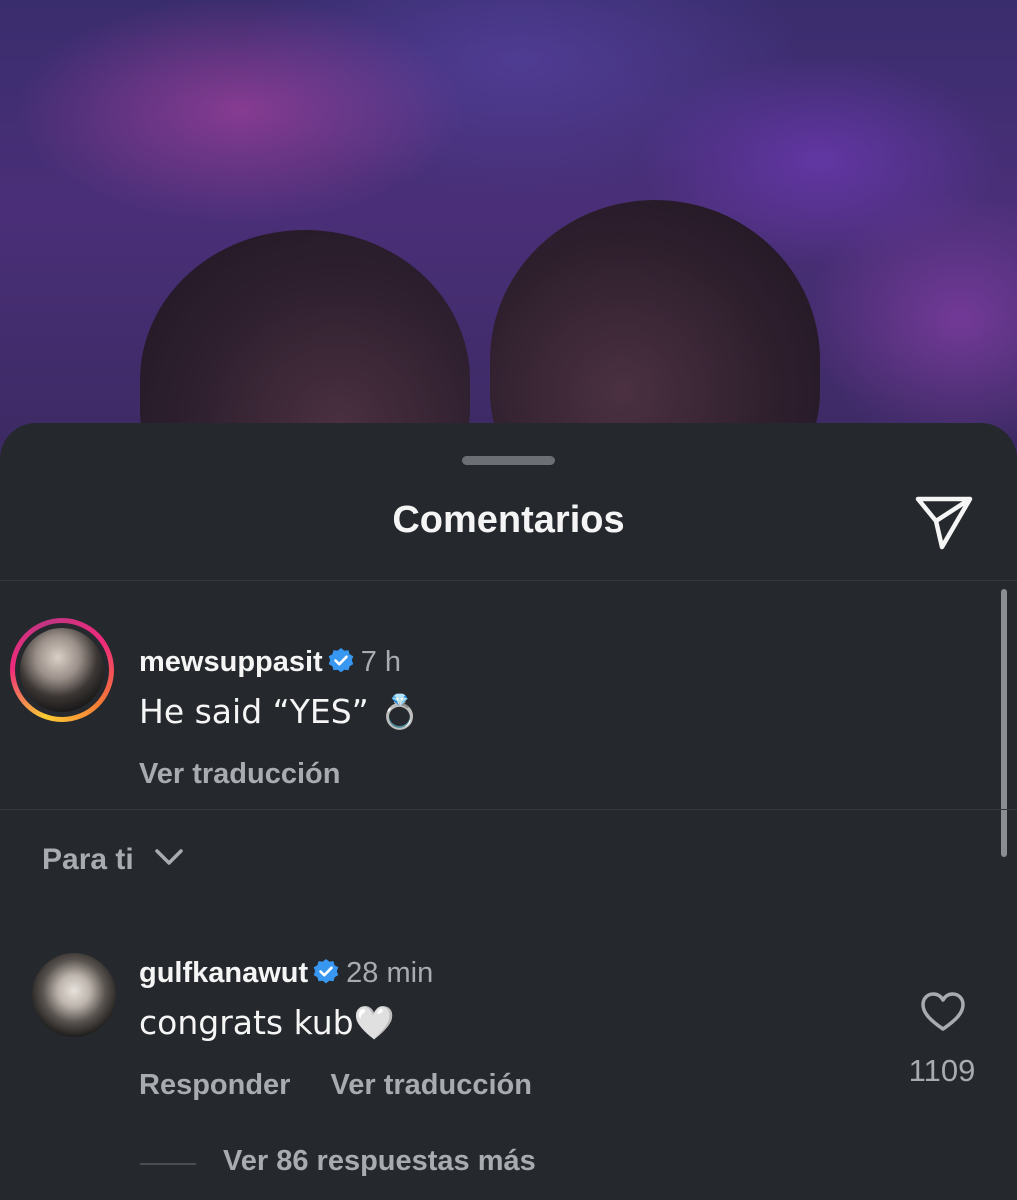  I want to click on story-ring-avatar, so click(62, 670).